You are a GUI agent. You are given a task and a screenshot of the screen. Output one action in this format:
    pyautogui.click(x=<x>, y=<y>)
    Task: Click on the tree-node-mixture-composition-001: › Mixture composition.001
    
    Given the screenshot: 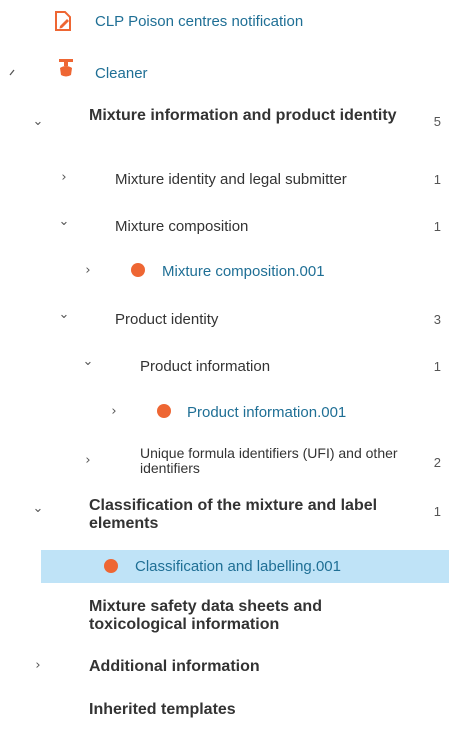 What is the action you would take?
    pyautogui.click(x=224, y=272)
    